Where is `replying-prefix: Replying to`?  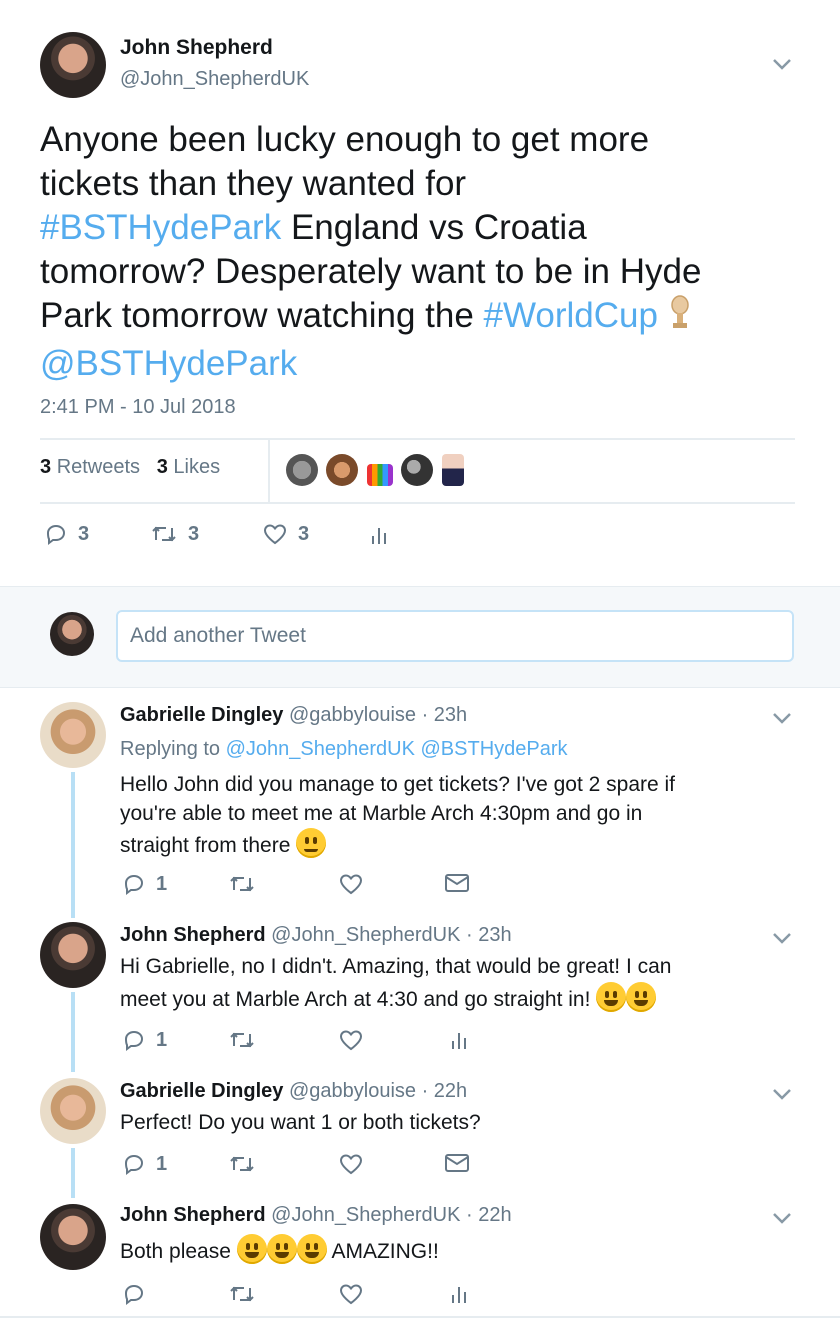 replying-prefix: Replying to is located at coordinates (173, 749).